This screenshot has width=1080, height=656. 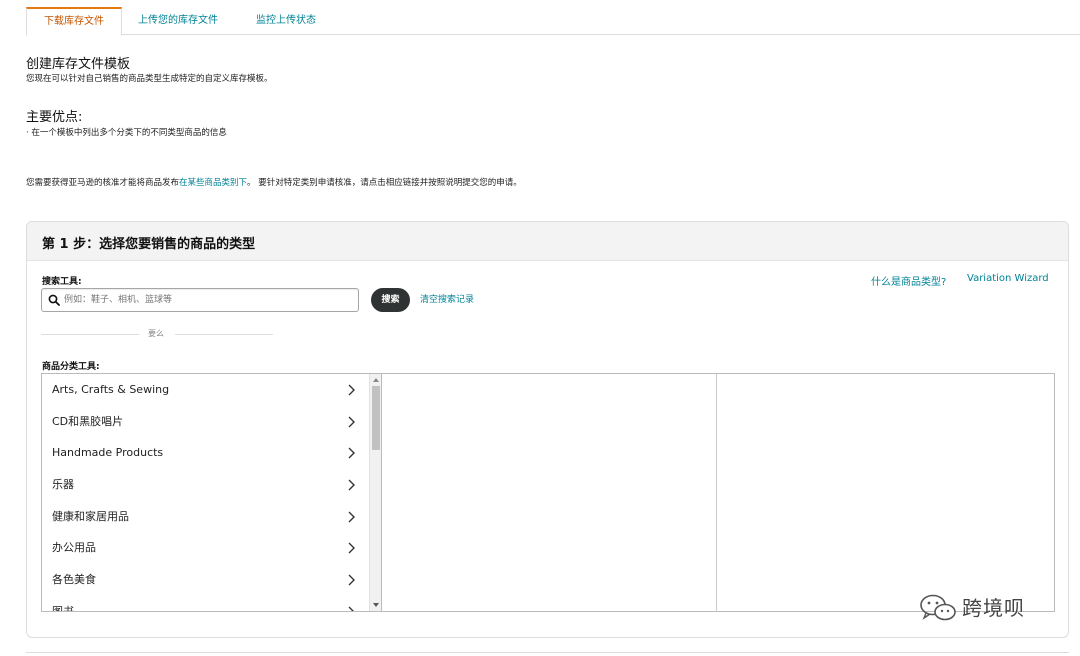 I want to click on search-button: 搜索, so click(x=390, y=300).